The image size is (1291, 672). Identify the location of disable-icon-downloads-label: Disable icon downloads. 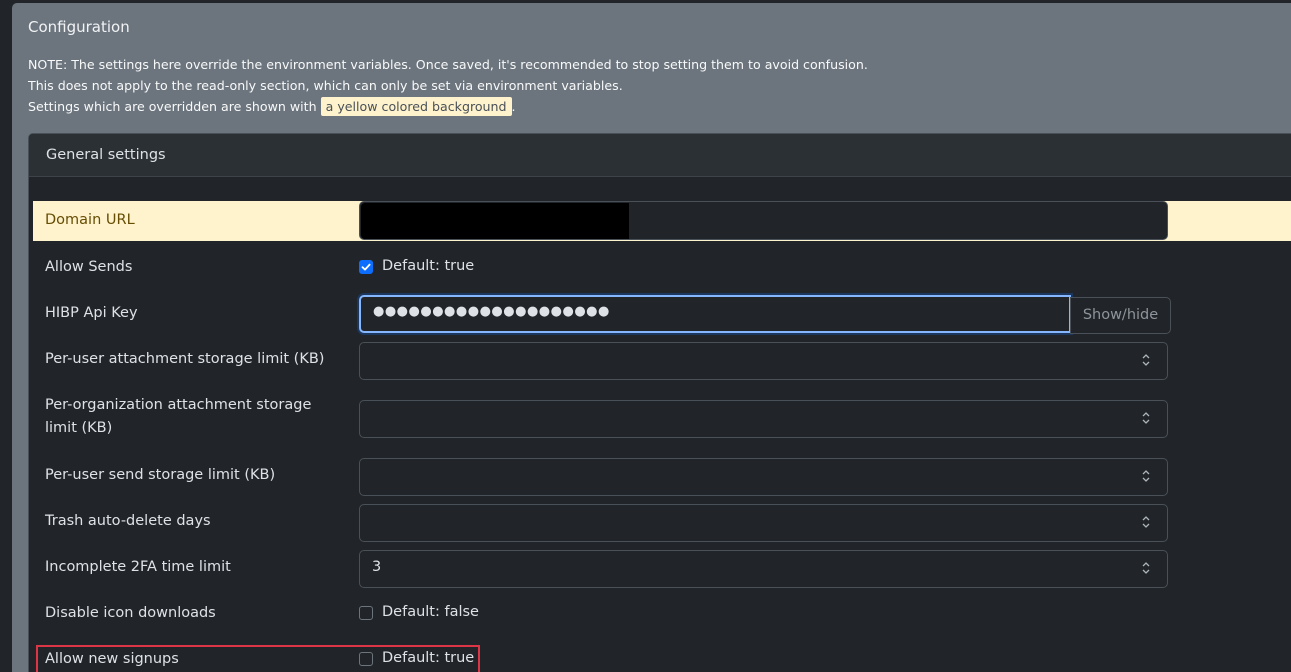
(130, 613).